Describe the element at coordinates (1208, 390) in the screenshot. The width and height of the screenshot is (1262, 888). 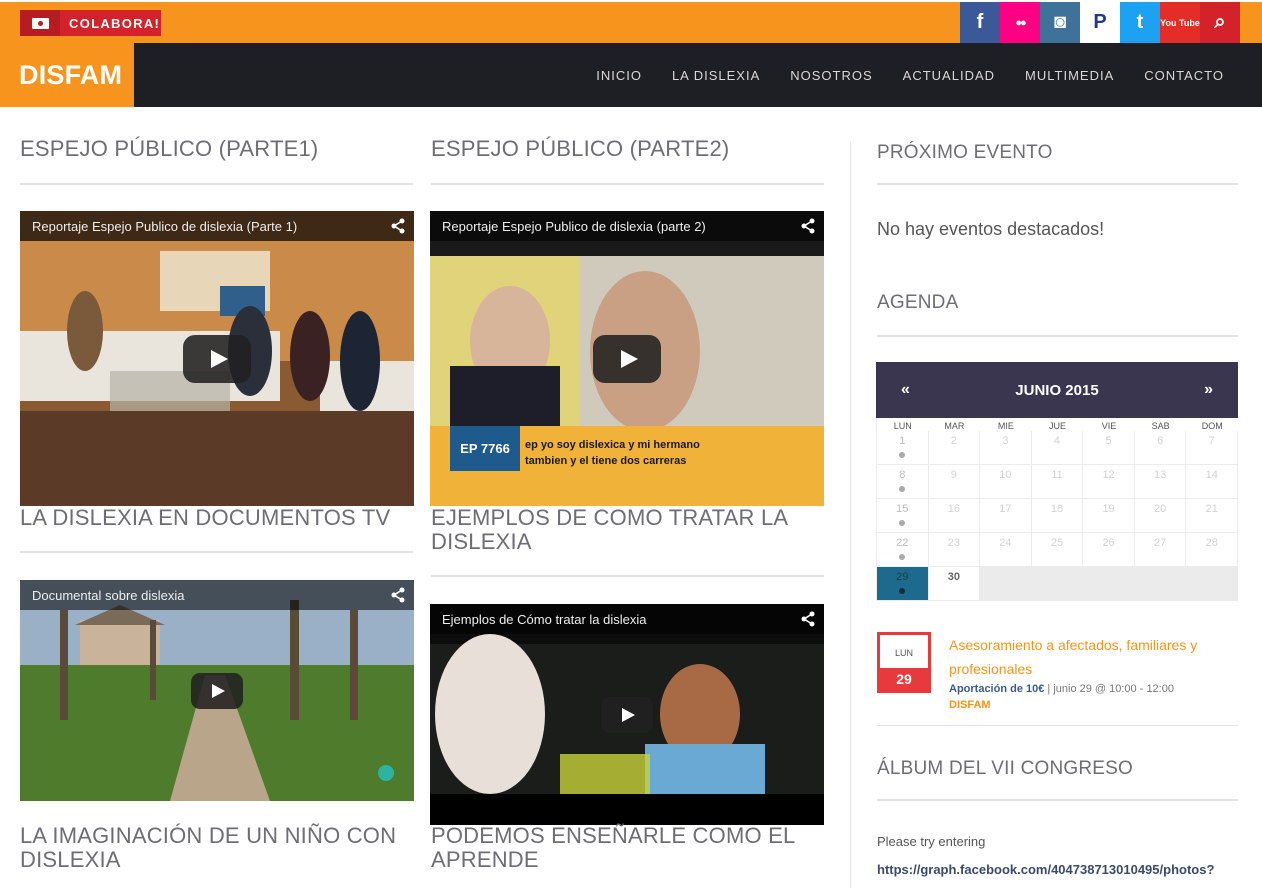
I see `next-month-button: »` at that location.